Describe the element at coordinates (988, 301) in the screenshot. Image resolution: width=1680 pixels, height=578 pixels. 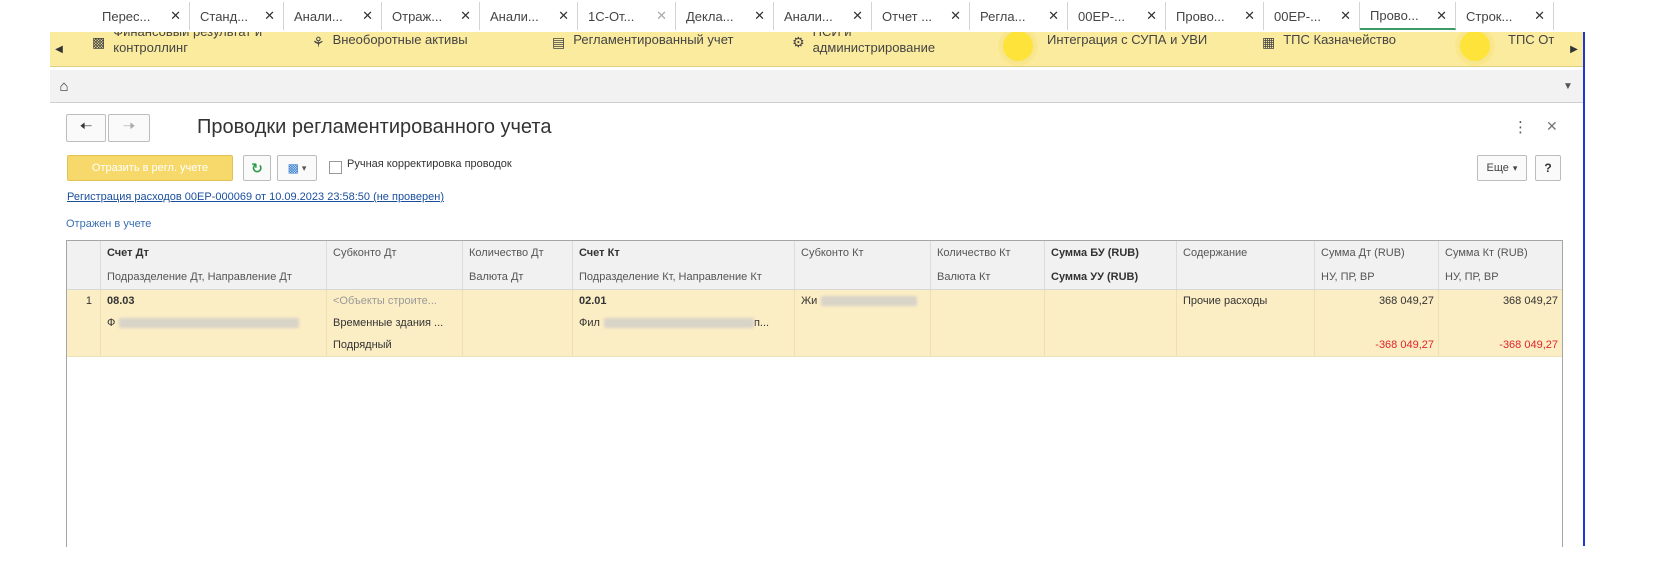
I see `quantity-kt-cell` at that location.